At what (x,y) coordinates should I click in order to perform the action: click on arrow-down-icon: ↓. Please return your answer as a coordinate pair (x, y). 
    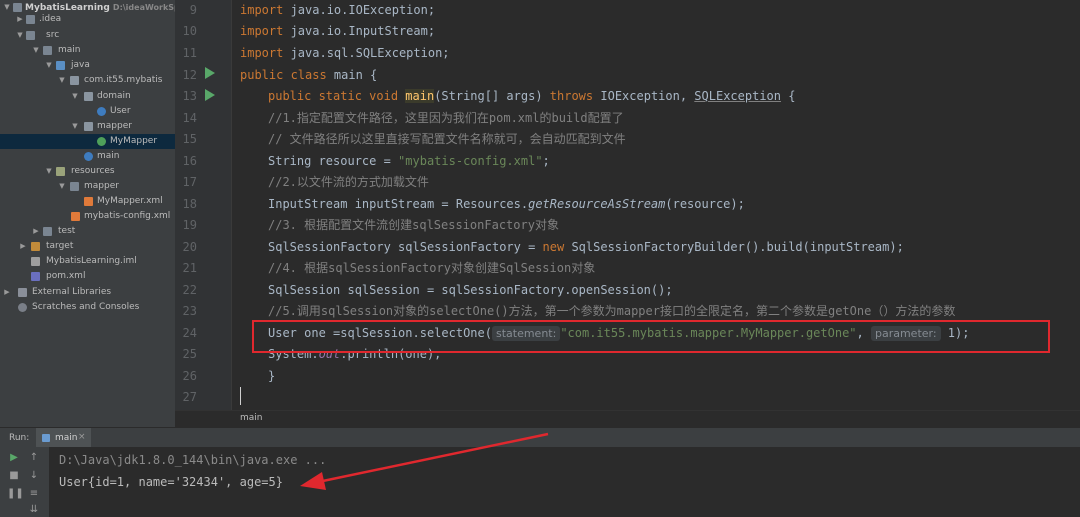
    Looking at the image, I should click on (34, 476).